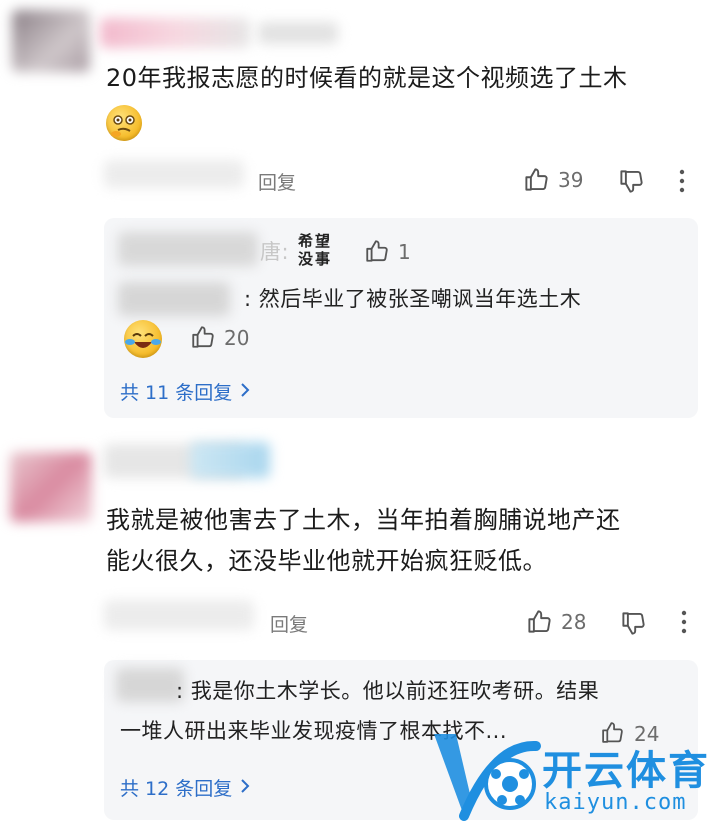 Image resolution: width=720 pixels, height=835 pixels. I want to click on like-count: 28, so click(574, 622).